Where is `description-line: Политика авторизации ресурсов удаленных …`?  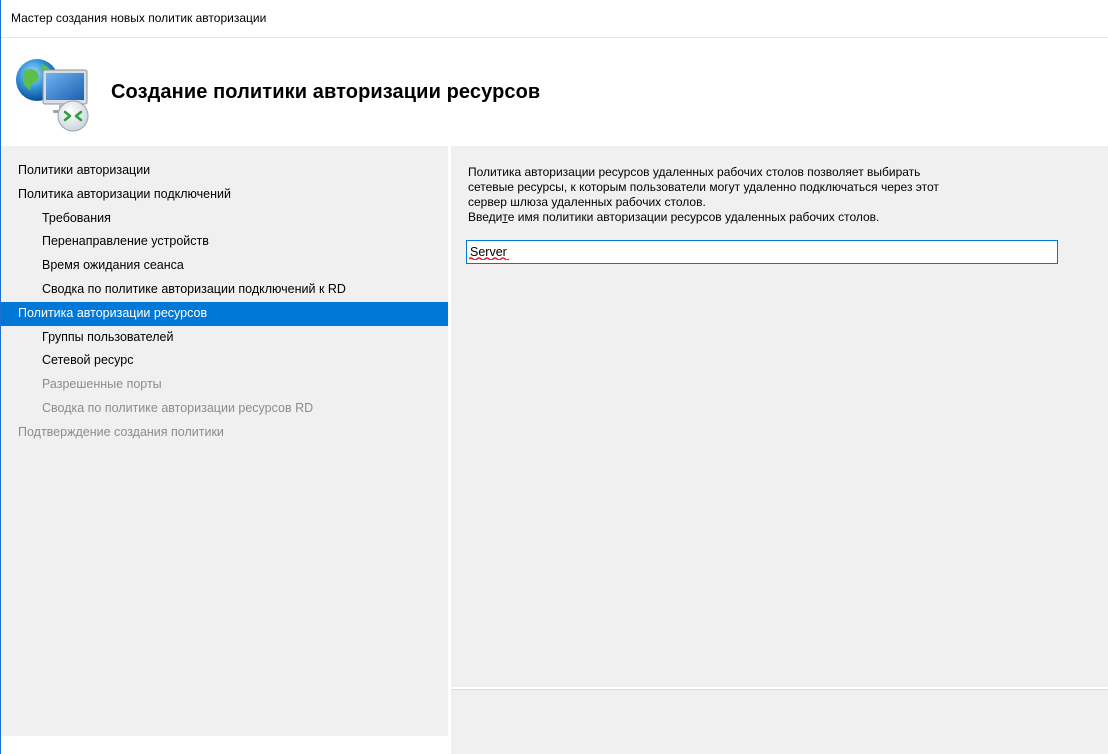
description-line: Политика авторизации ресурсов удаленных … is located at coordinates (694, 172).